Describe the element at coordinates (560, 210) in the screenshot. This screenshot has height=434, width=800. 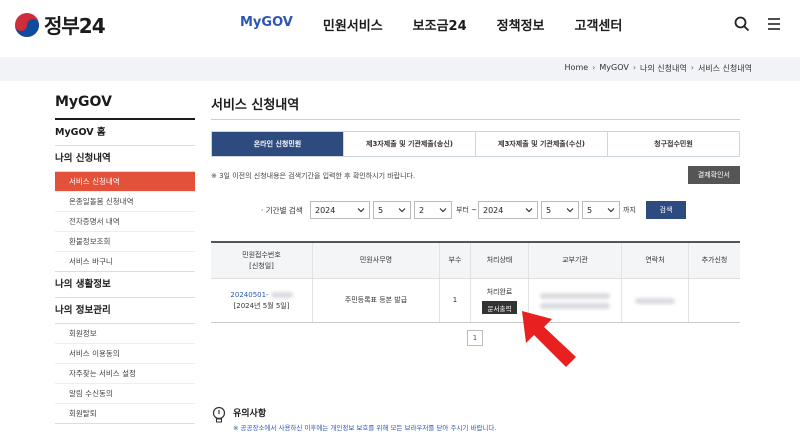
I see `to-month-select: 5` at that location.